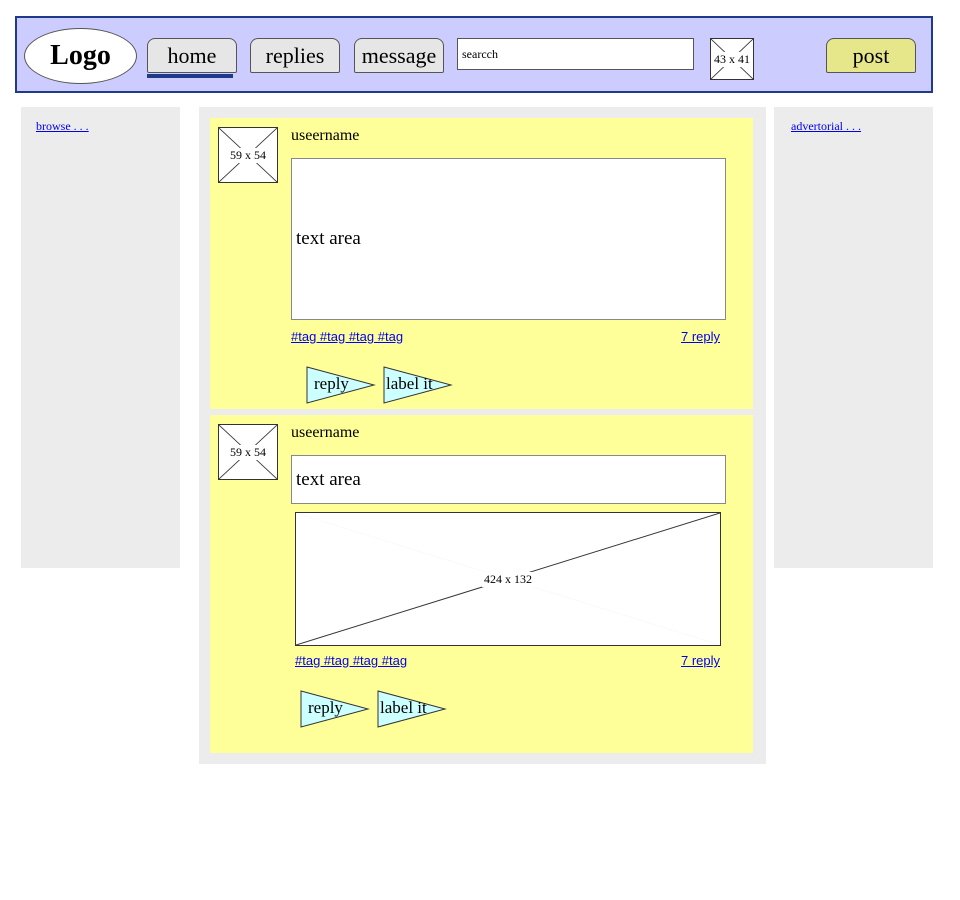 This screenshot has height=900, width=960. I want to click on nav-message: message, so click(399, 55).